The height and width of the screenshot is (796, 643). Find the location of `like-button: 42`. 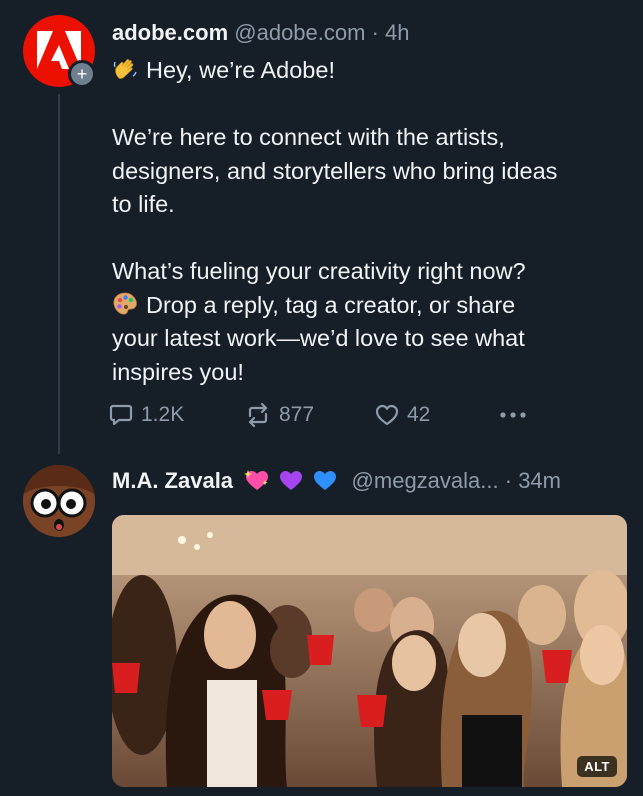

like-button: 42 is located at coordinates (402, 415).